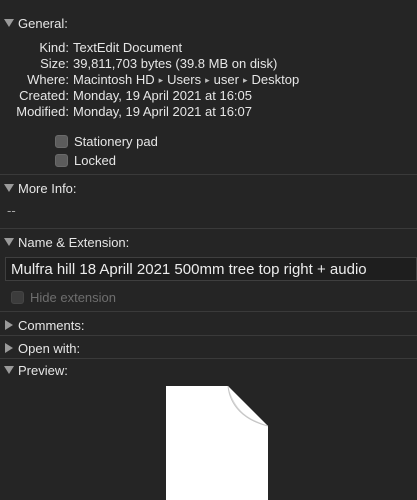  What do you see at coordinates (61, 141) in the screenshot?
I see `stationery-pad-checkbox` at bounding box center [61, 141].